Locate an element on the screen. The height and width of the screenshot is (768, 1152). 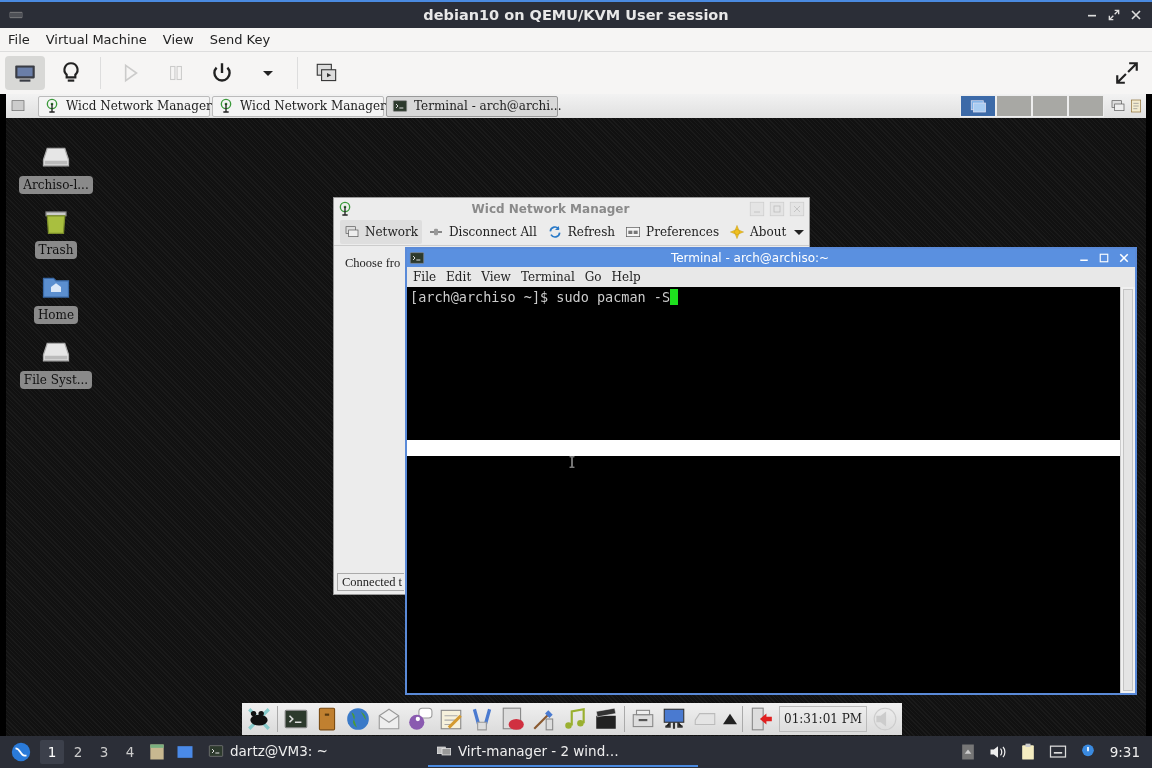
up-arrow-icon is located at coordinates (730, 719).